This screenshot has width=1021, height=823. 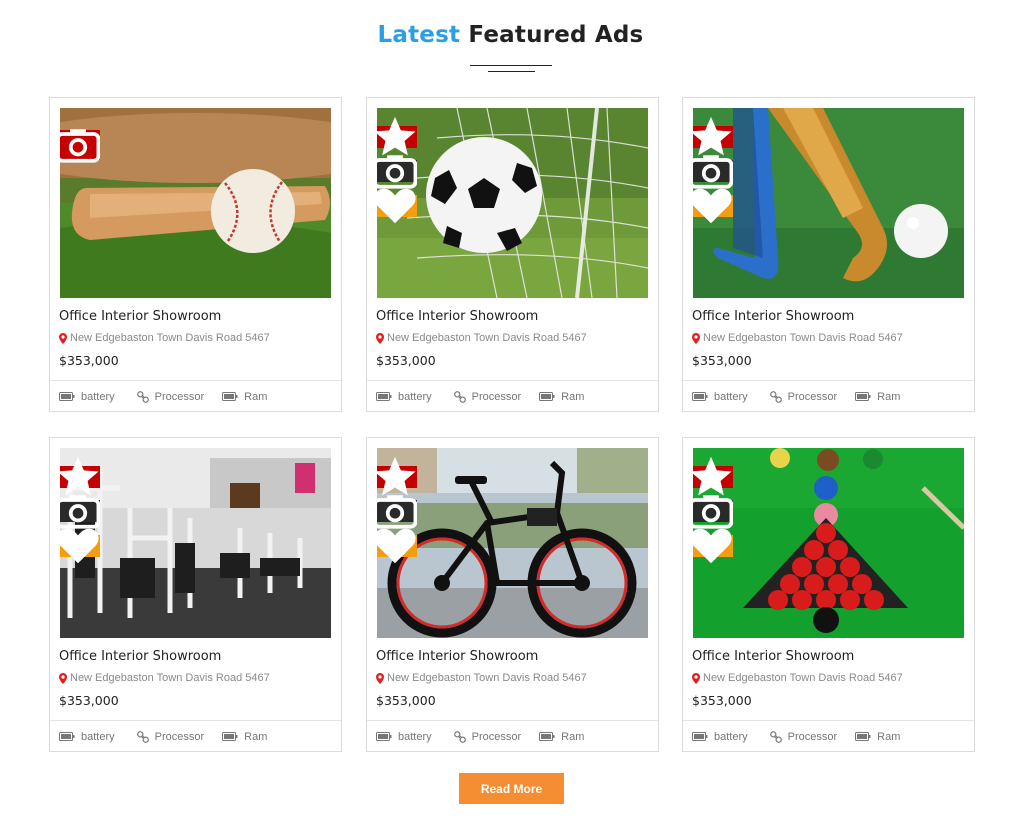 I want to click on title-divider, so click(x=511, y=65).